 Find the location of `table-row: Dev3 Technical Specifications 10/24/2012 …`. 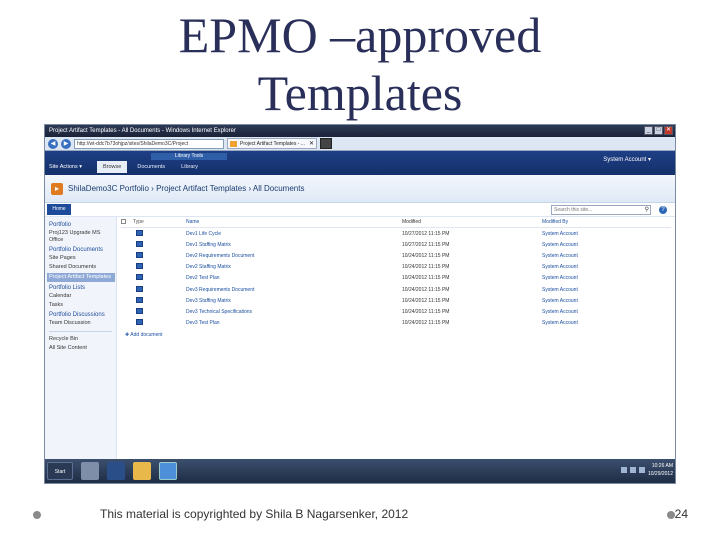

table-row: Dev3 Technical Specifications 10/24/2012 … is located at coordinates (396, 311).